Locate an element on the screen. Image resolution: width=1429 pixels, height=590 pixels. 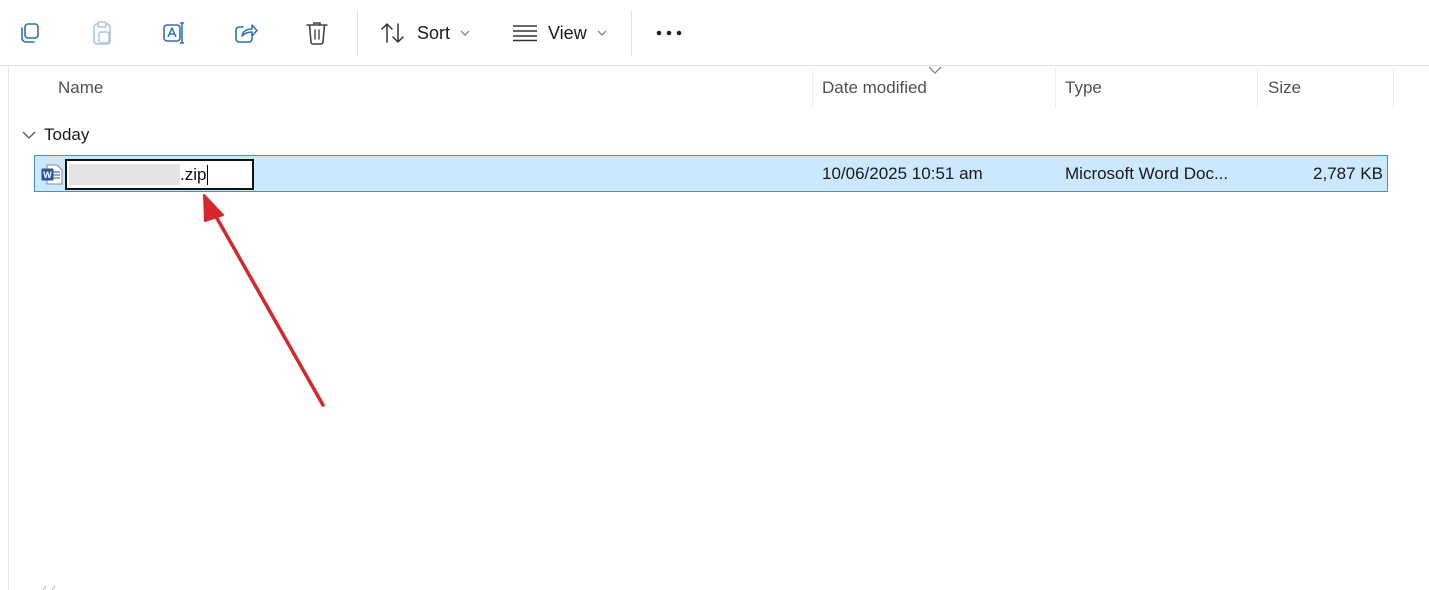
annotation-arrow is located at coordinates (264, 300).